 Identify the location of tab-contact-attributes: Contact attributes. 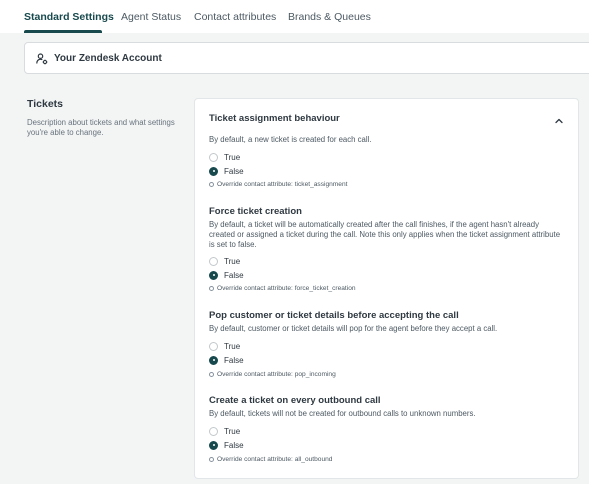
(235, 17).